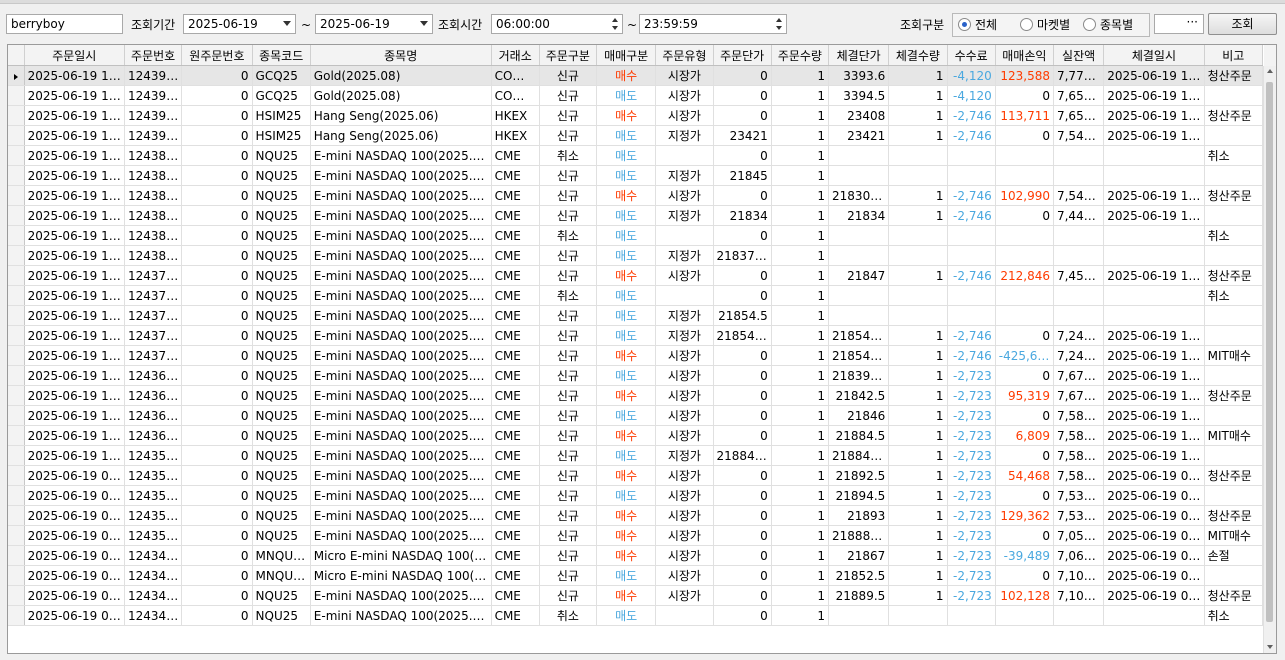  I want to click on time-to-spinner: 23:59:59, so click(713, 24).